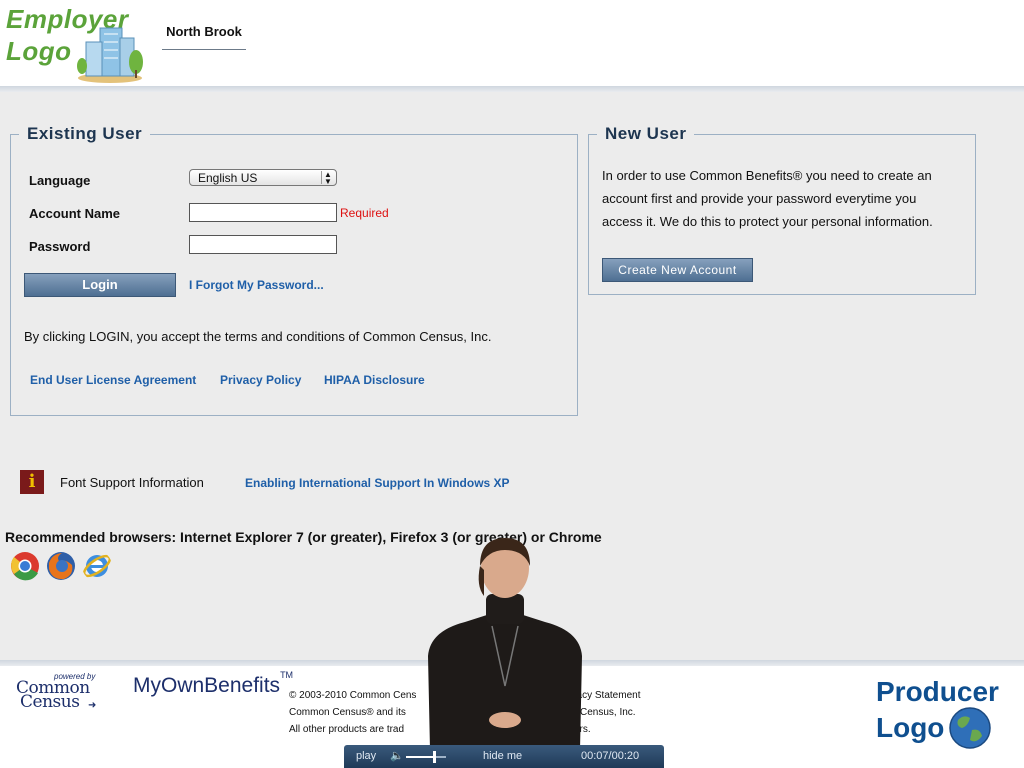  Describe the element at coordinates (260, 380) in the screenshot. I see `privacy-policy-link: Privacy Policy` at that location.